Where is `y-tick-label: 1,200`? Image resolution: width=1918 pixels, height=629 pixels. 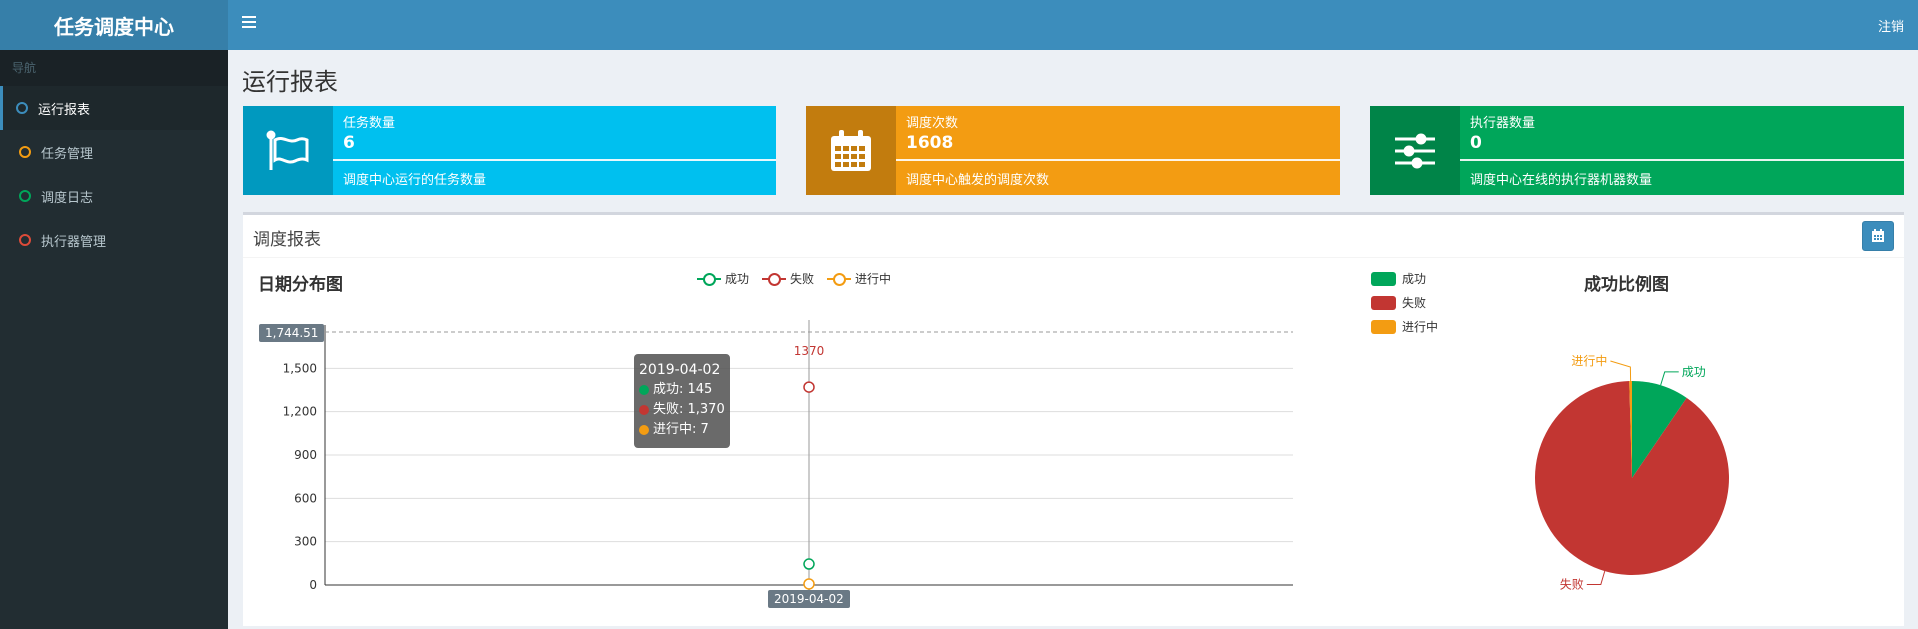 y-tick-label: 1,200 is located at coordinates (300, 412).